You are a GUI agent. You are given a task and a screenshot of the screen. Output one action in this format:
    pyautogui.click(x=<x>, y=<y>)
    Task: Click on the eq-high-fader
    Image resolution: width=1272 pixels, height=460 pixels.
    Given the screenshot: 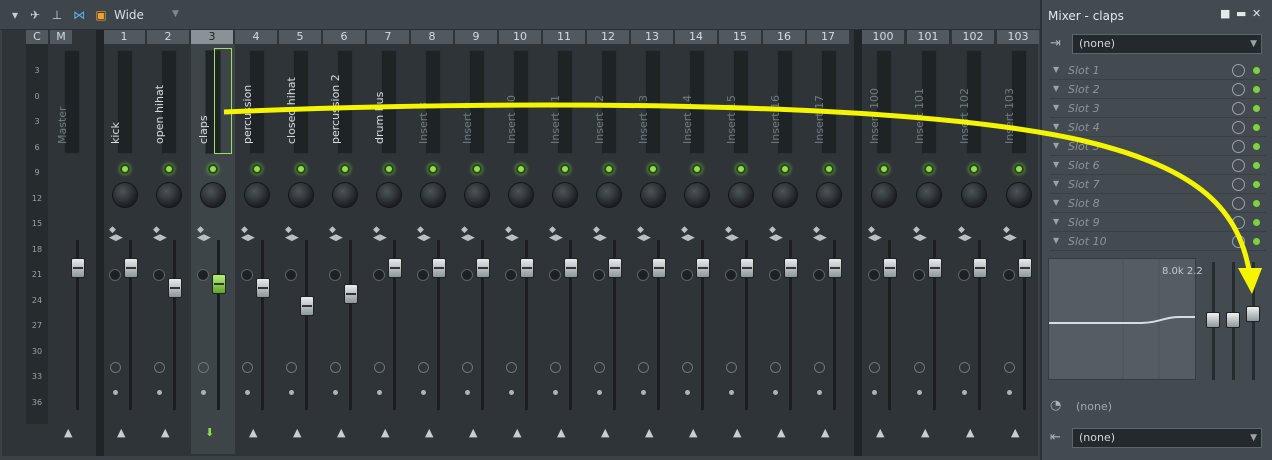 What is the action you would take?
    pyautogui.click(x=1253, y=314)
    